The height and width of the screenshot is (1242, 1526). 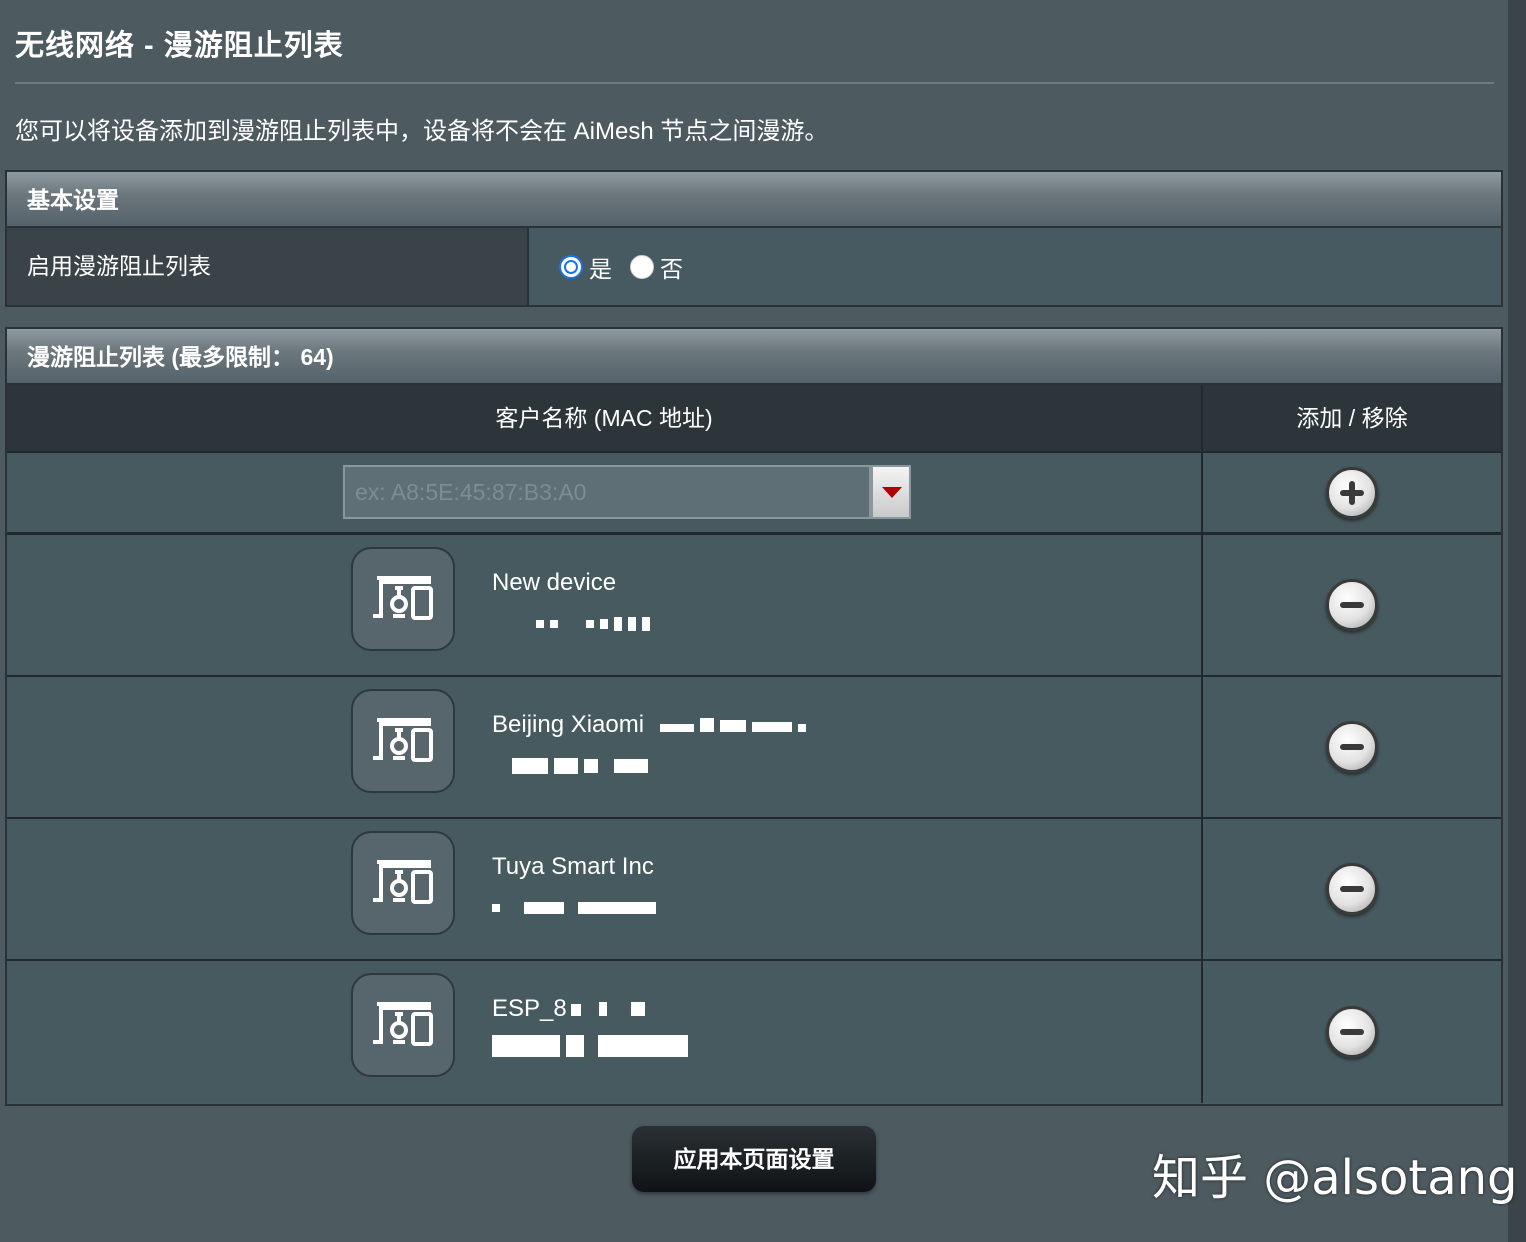 I want to click on add-device-row: ex: A8:5E:45:87:B3:A0, so click(x=754, y=494).